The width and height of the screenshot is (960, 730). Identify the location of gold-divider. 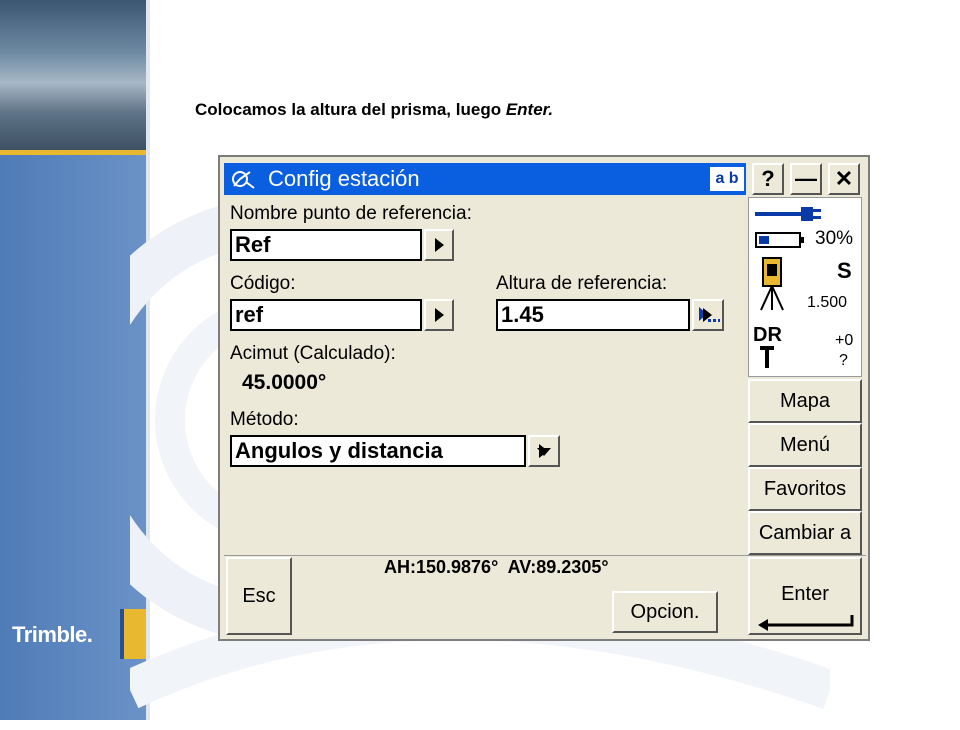
(73, 152).